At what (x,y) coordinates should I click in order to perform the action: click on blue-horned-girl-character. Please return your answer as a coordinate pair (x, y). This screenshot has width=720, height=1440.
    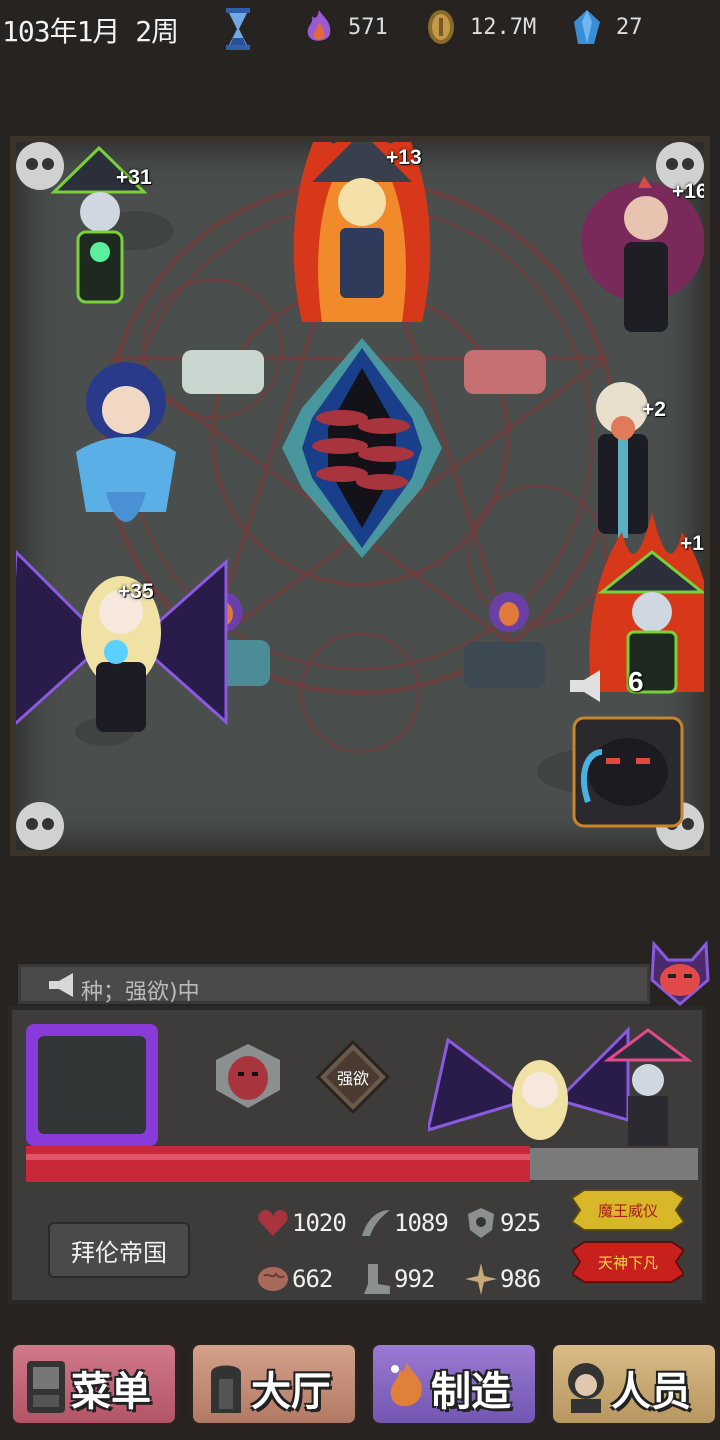
    Looking at the image, I should click on (126, 437).